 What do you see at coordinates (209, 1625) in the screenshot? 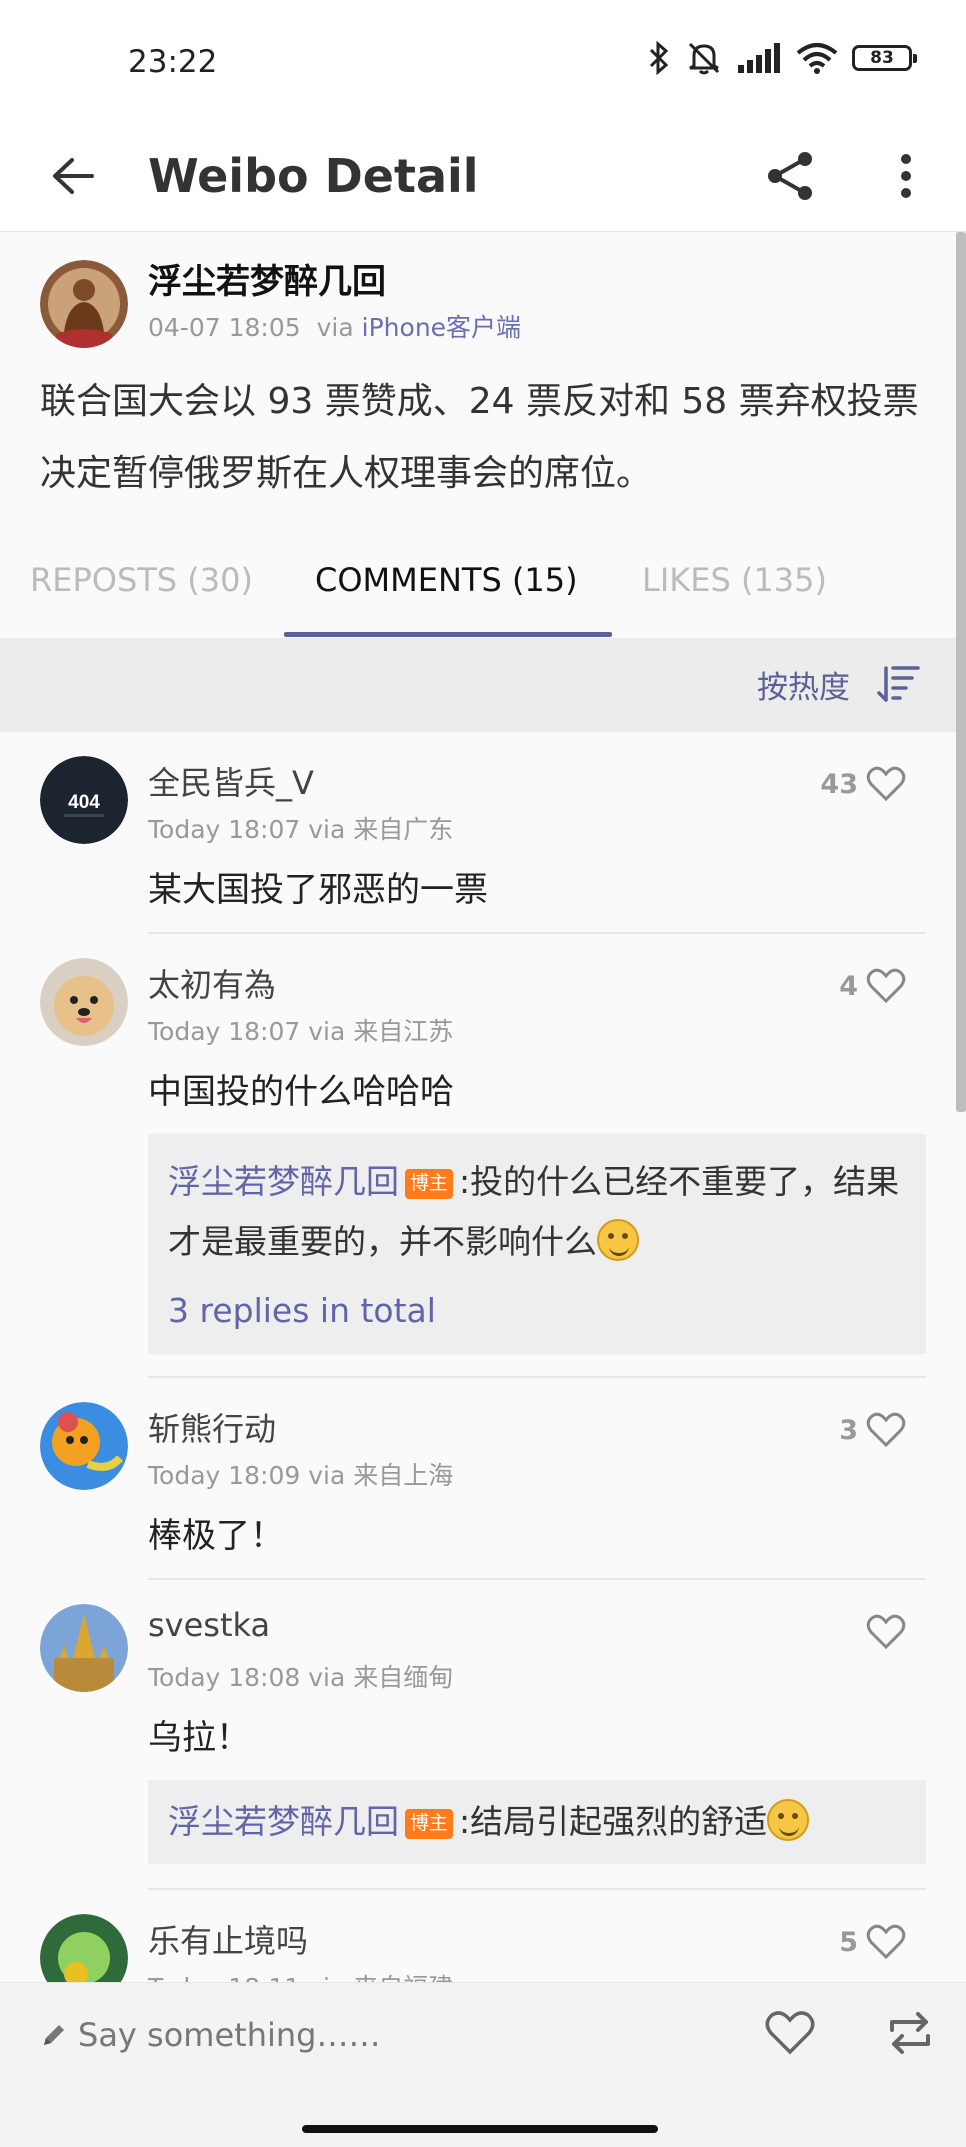
I see `commenter-name: svestka` at bounding box center [209, 1625].